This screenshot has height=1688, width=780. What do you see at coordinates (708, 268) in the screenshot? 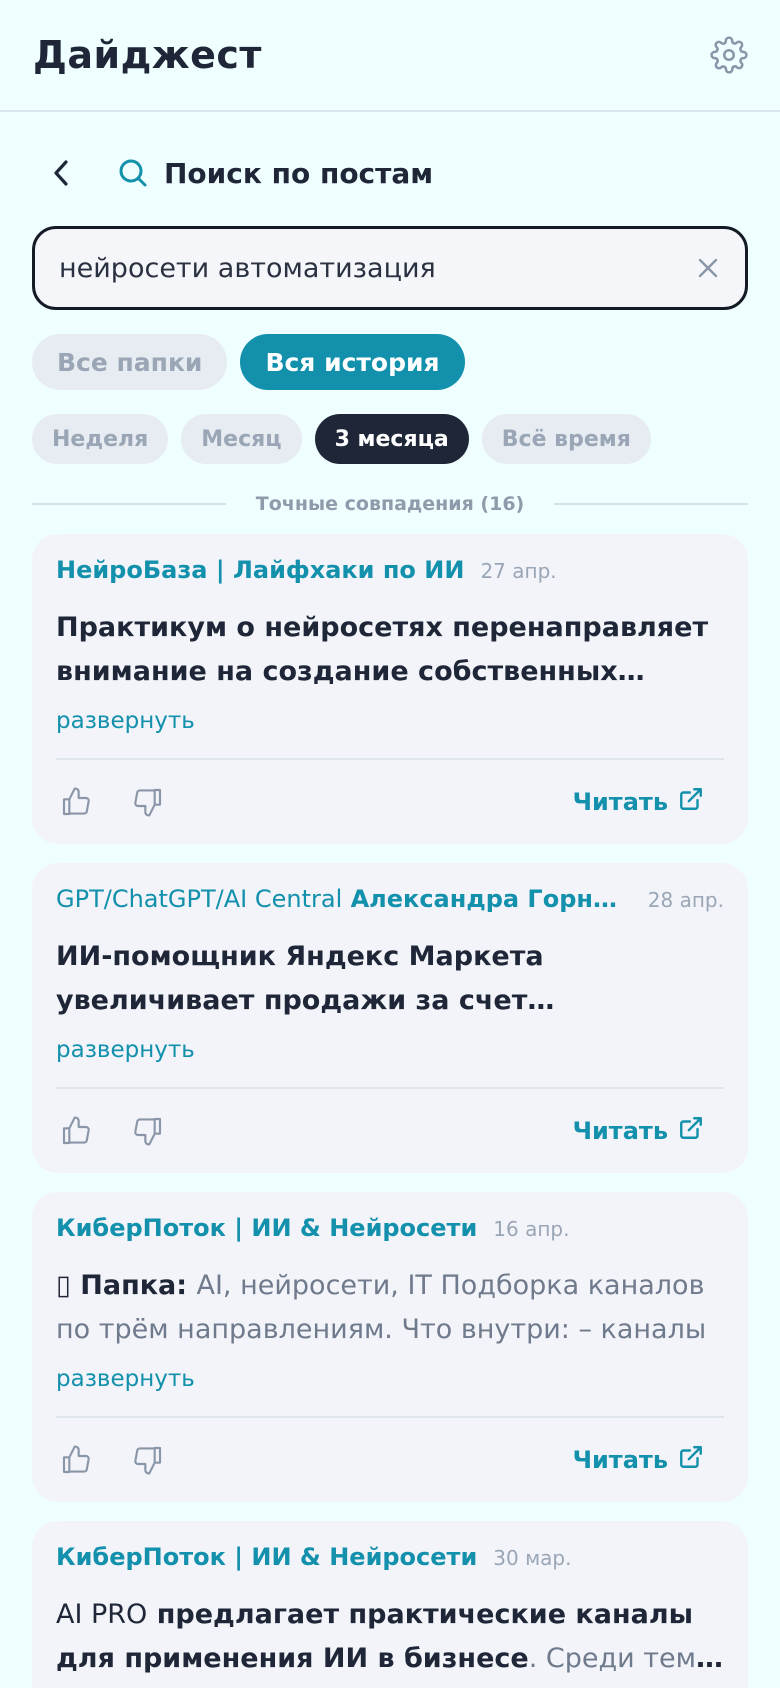
I see `clear-search-icon` at bounding box center [708, 268].